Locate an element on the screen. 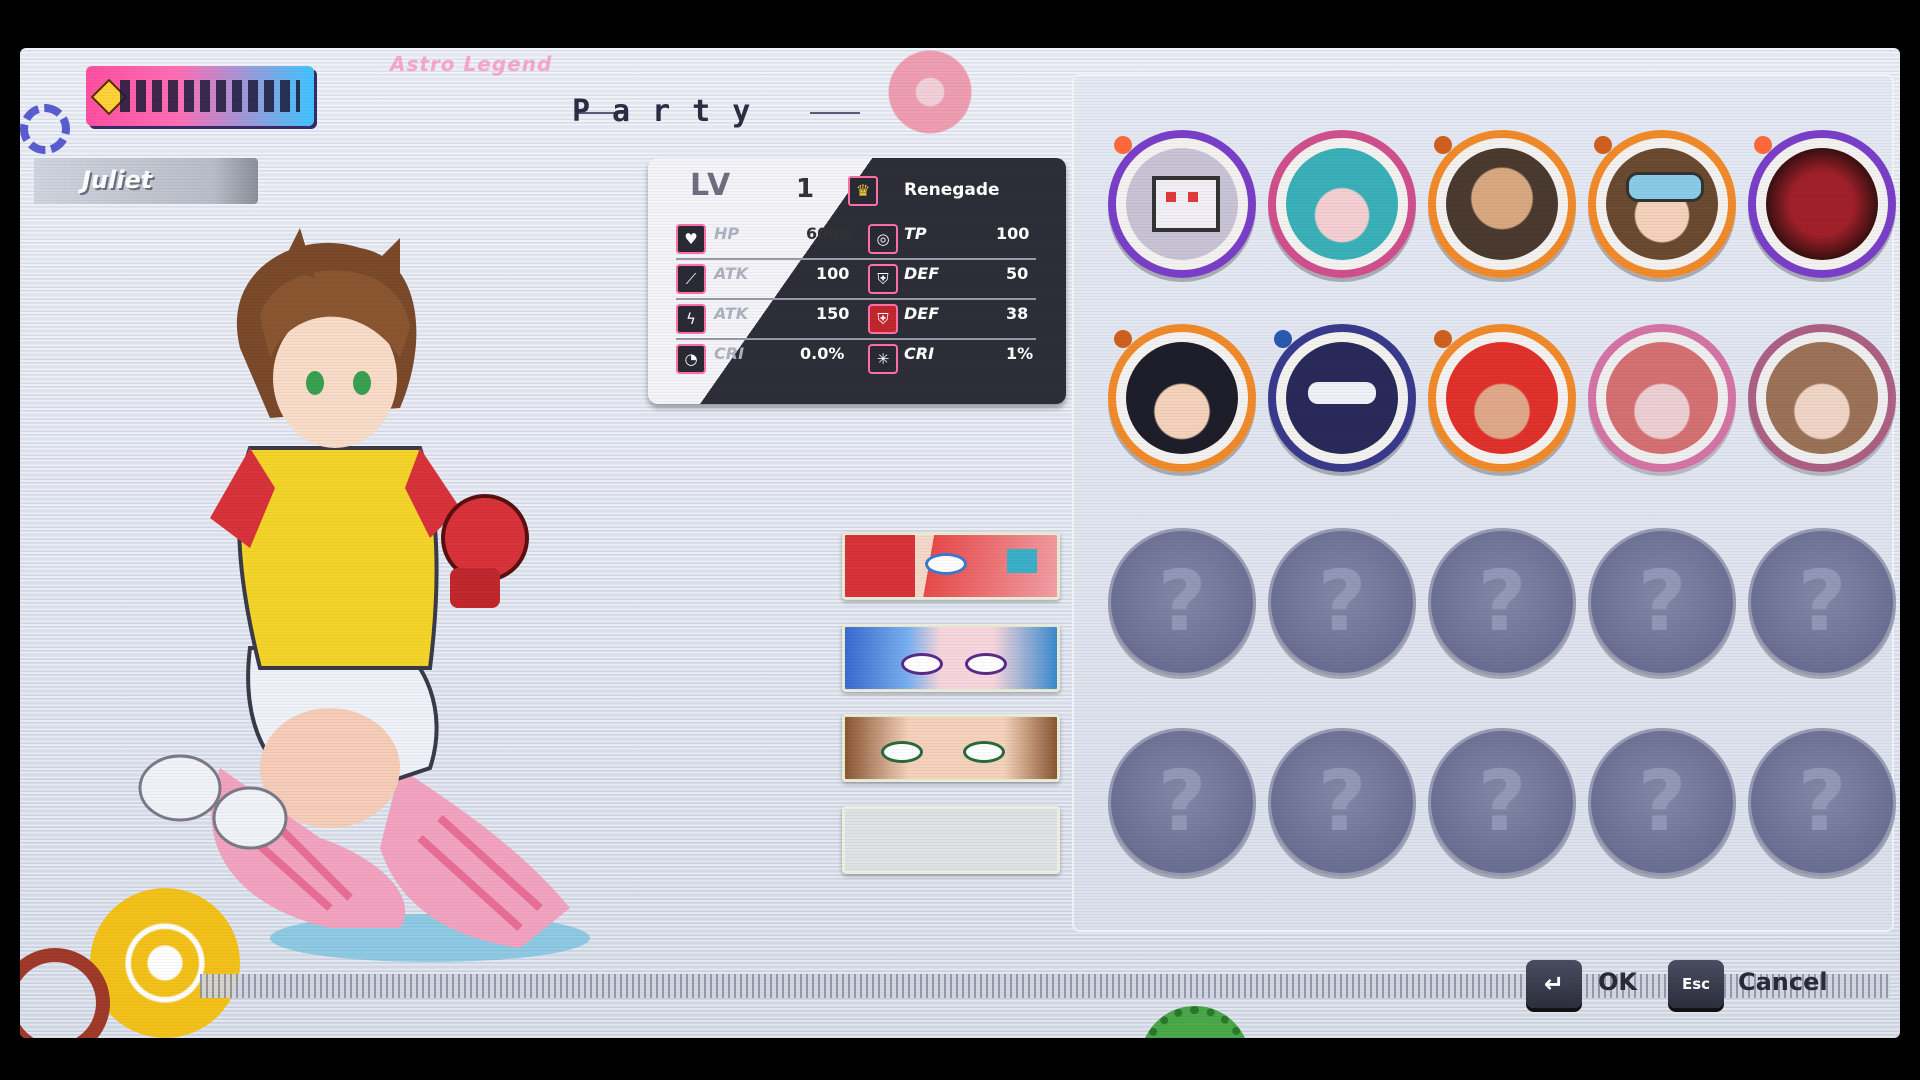 The image size is (1920, 1080). game-subtitle: Astro Legend is located at coordinates (471, 64).